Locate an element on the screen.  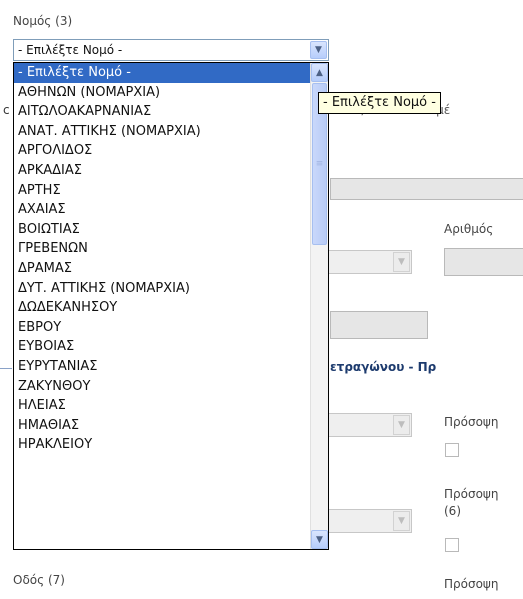
list-item: ΑΝΑΤ. ΑΤΤΙΚΗΣ (ΝΟΜΑΡΧΙΑ) is located at coordinates (162, 132).